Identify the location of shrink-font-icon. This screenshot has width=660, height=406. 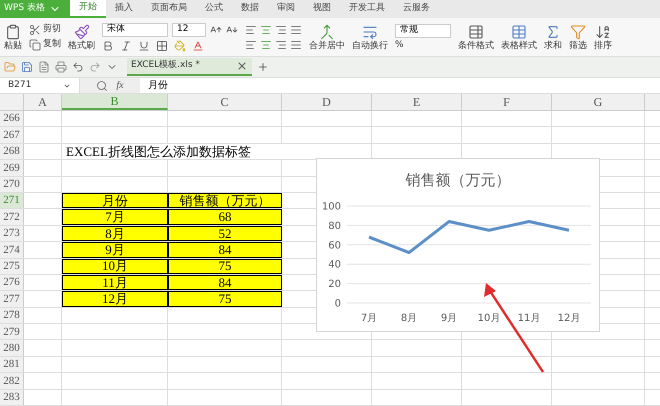
(232, 30).